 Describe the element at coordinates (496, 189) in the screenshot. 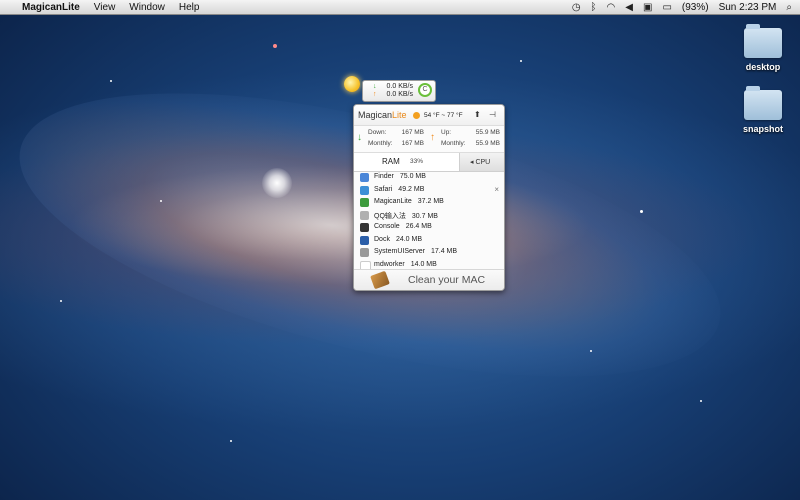

I see `close-icon: ×` at that location.